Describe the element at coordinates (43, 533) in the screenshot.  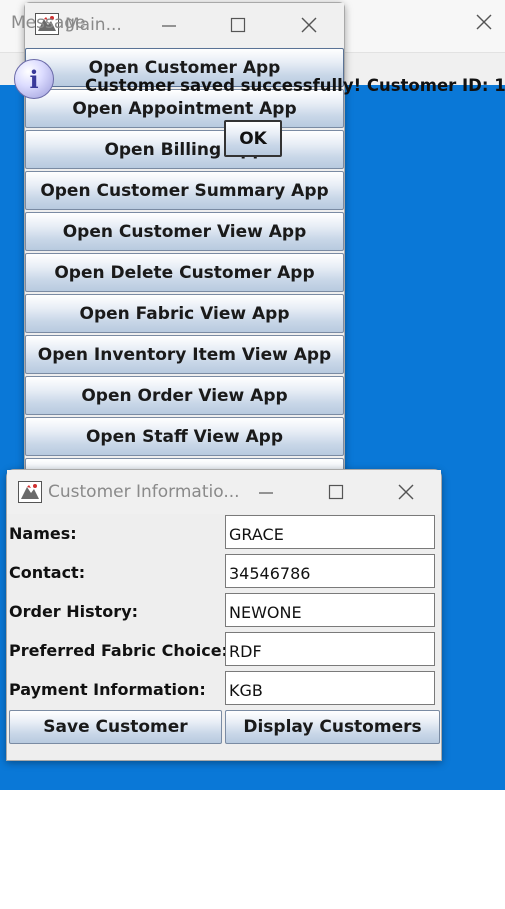
I see `names-label: Names:` at that location.